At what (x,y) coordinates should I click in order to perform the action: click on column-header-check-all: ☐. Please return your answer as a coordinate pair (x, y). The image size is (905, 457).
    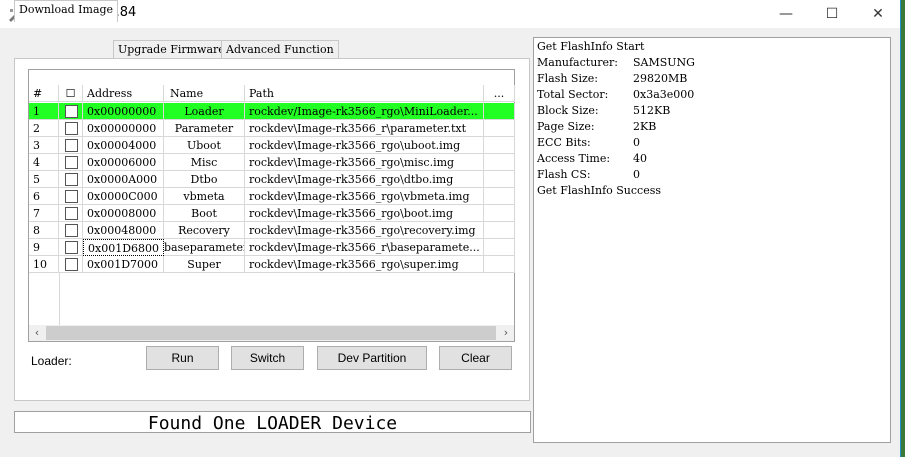
    Looking at the image, I should click on (71, 93).